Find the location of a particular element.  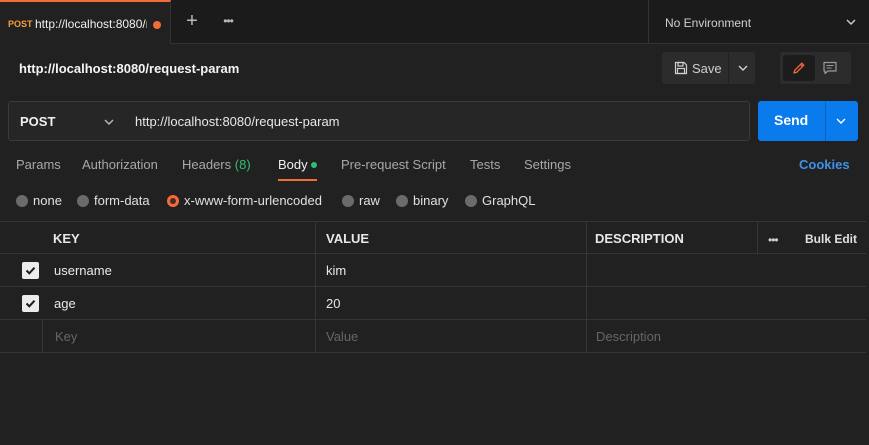

value-cell: kim is located at coordinates (450, 270).